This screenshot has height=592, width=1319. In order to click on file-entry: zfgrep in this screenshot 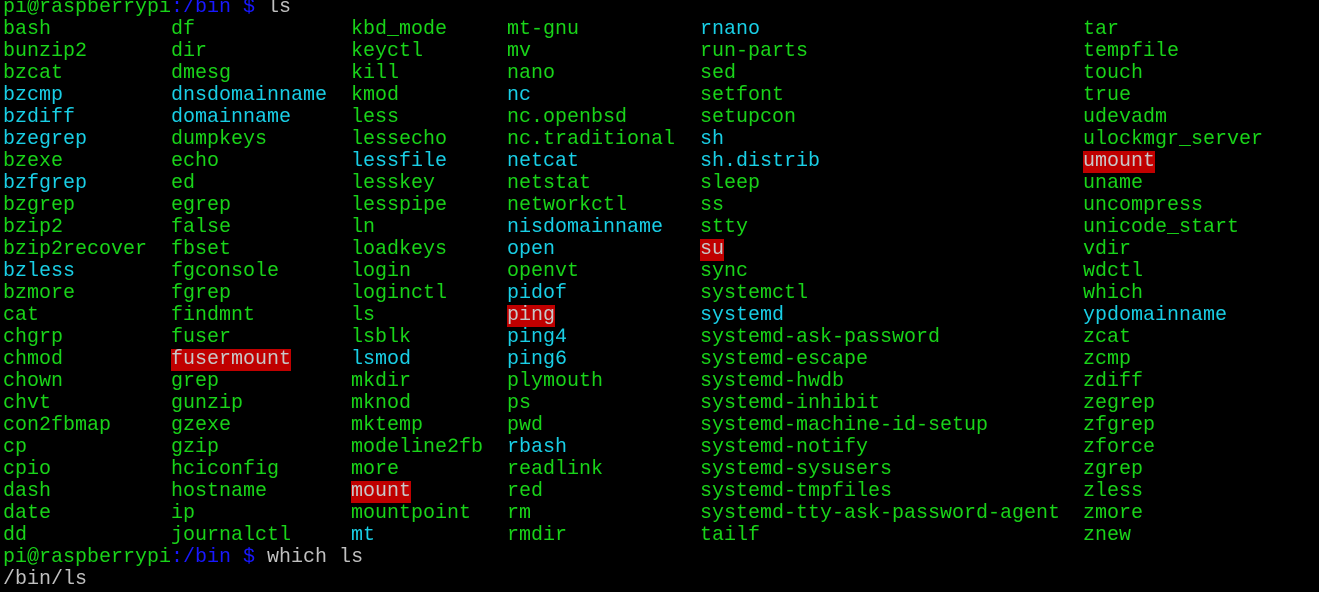, I will do `click(1119, 425)`.